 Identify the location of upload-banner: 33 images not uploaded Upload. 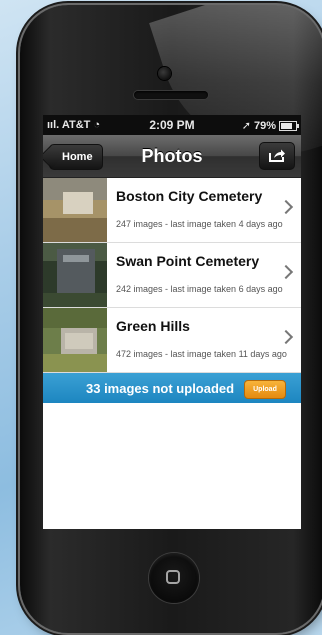
(172, 388).